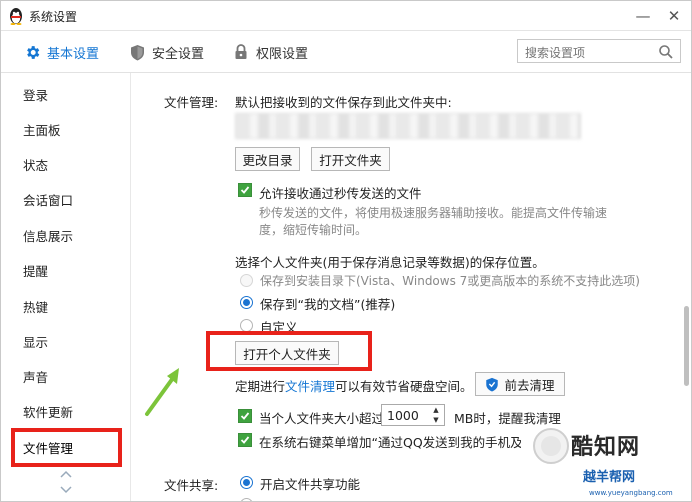 This screenshot has width=692, height=502. What do you see at coordinates (404, 386) in the screenshot?
I see `clean-suffix: 可以有效节省硬盘空间。` at bounding box center [404, 386].